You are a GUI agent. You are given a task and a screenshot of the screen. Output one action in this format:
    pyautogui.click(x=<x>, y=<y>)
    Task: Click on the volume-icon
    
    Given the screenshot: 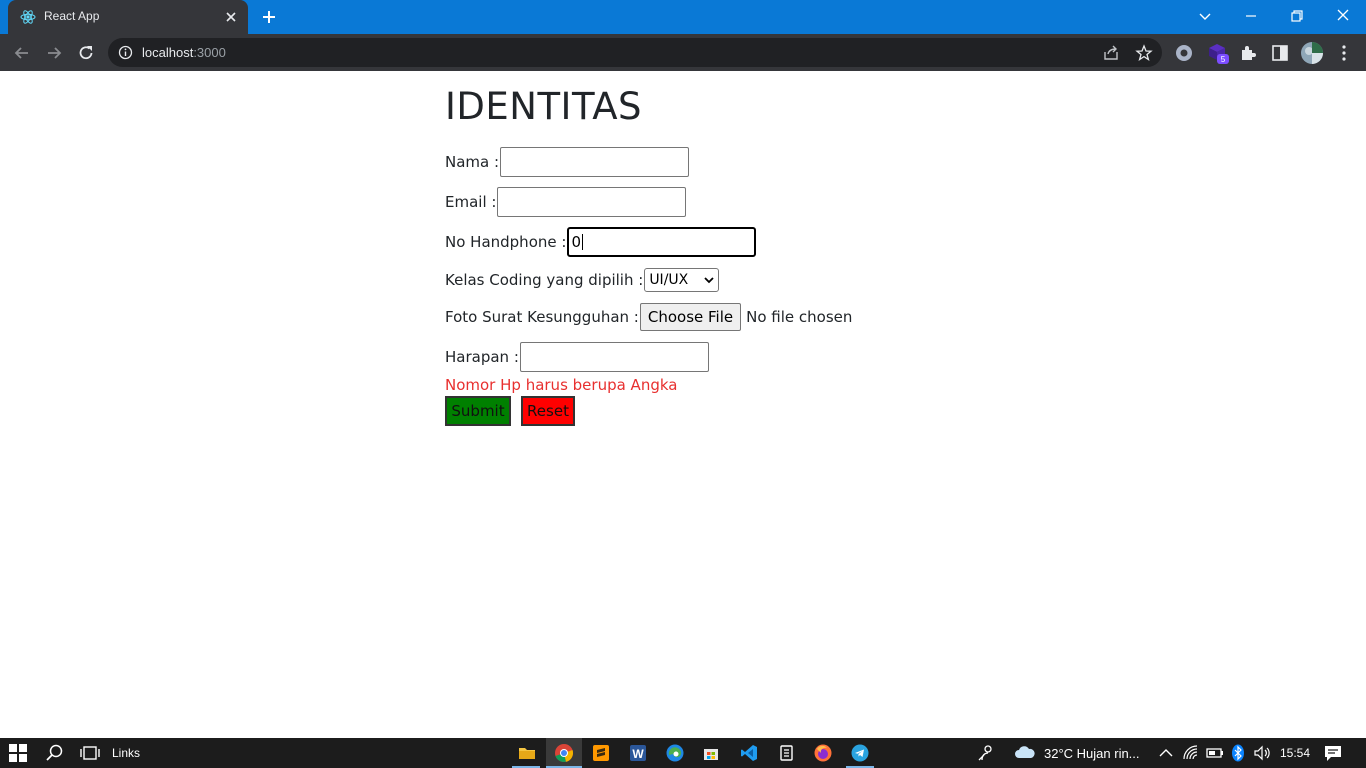 What is the action you would take?
    pyautogui.click(x=1262, y=753)
    